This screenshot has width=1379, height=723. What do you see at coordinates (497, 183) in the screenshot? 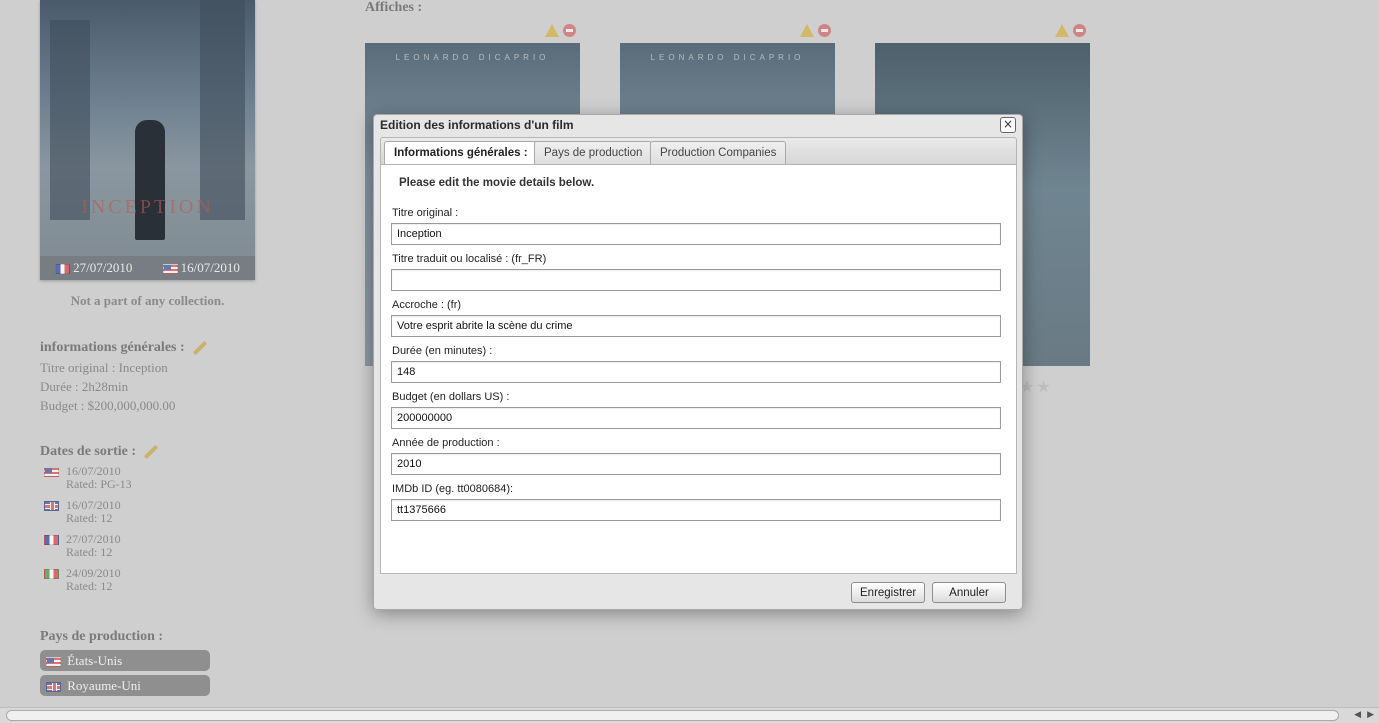
I see `intro-text: Please edit the movie details below.` at bounding box center [497, 183].